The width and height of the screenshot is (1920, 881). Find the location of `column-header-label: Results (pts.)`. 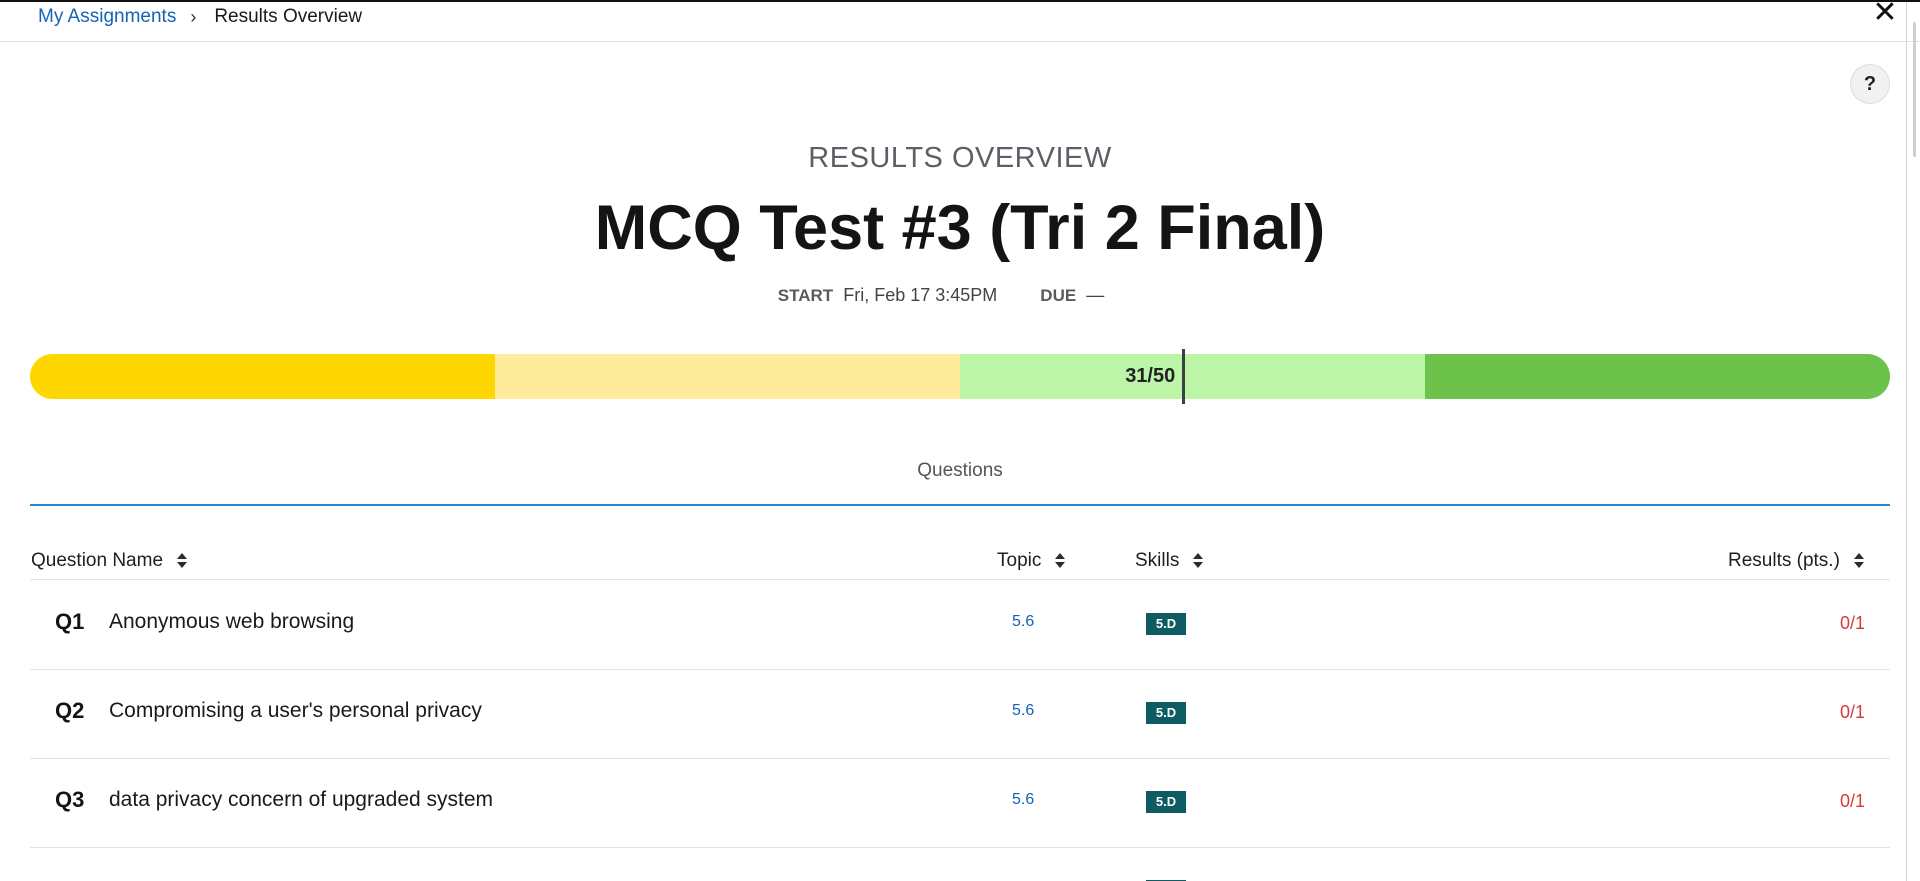

column-header-label: Results (pts.) is located at coordinates (1784, 560).